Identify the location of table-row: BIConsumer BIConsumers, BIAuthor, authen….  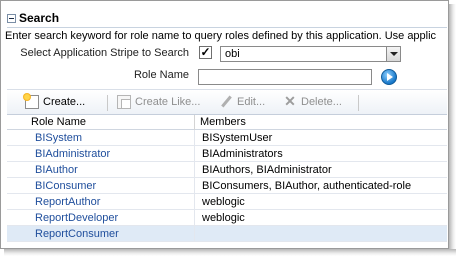
(227, 186).